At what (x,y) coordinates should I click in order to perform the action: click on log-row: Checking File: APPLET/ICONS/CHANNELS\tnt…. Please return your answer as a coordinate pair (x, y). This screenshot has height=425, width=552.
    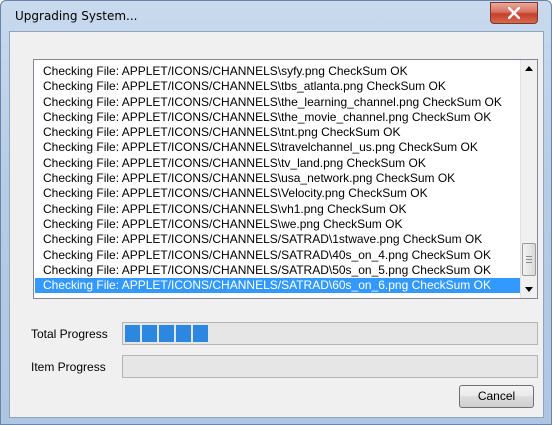
    Looking at the image, I should click on (277, 132).